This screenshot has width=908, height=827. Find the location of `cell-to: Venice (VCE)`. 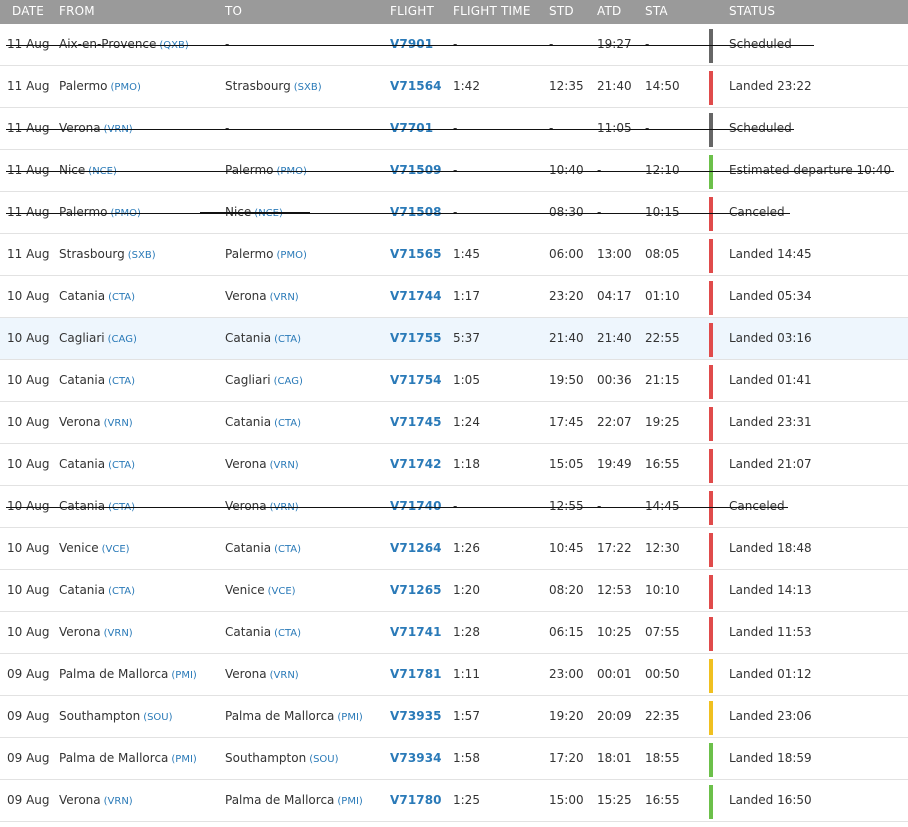

cell-to: Venice (VCE) is located at coordinates (260, 590).